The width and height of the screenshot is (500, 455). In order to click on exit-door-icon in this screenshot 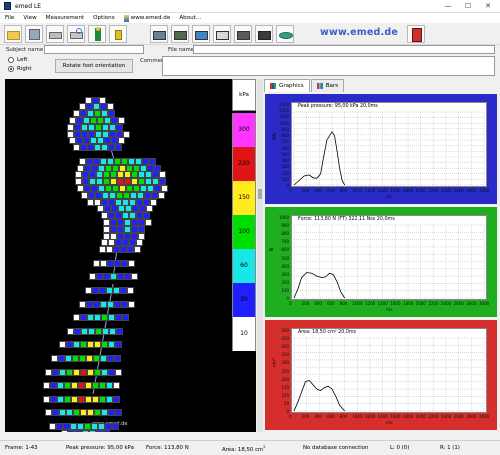, I will do `click(417, 35)`.